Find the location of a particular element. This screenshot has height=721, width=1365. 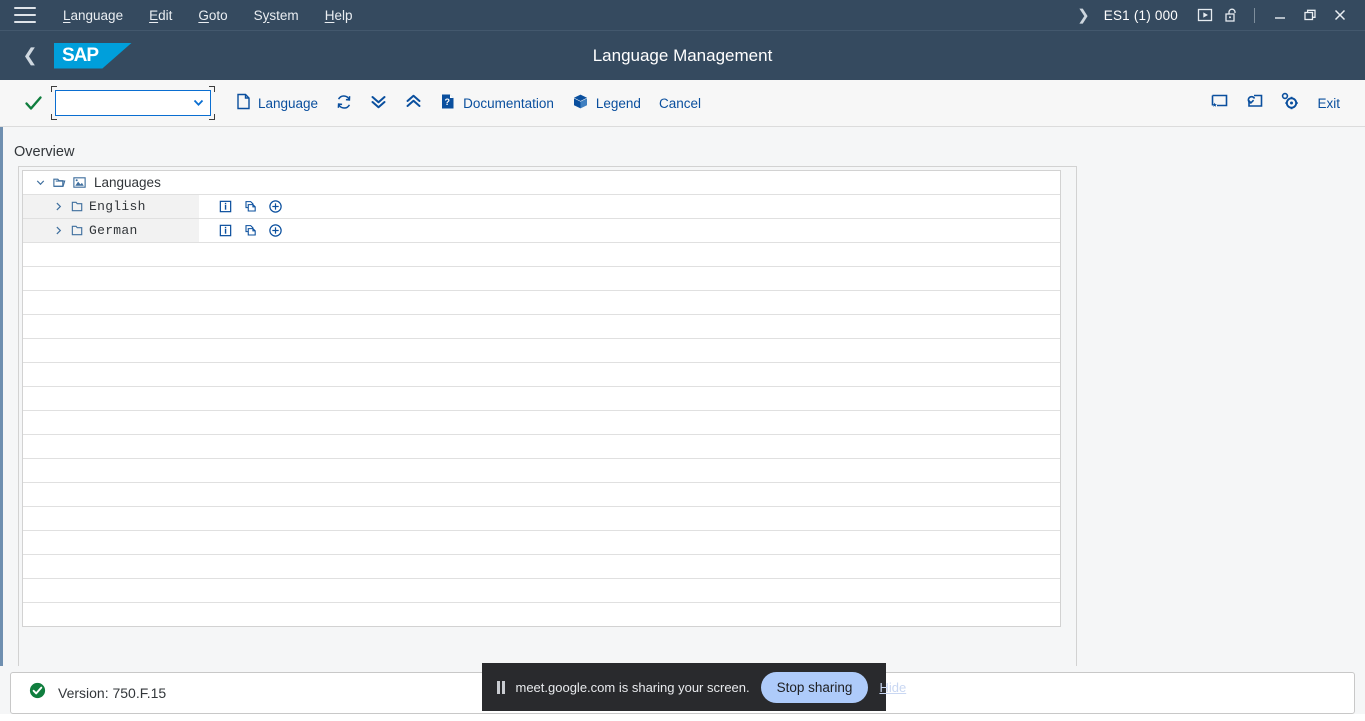

menu-item-language: Language is located at coordinates (93, 15).